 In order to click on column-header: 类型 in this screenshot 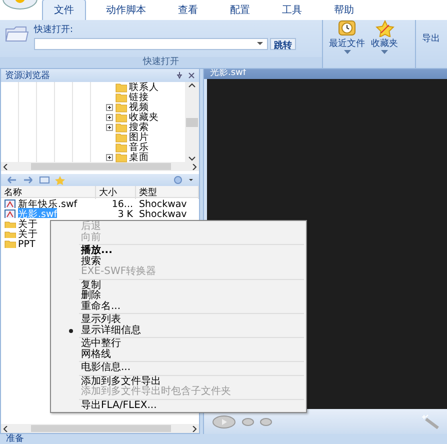, I will do `click(167, 192)`.